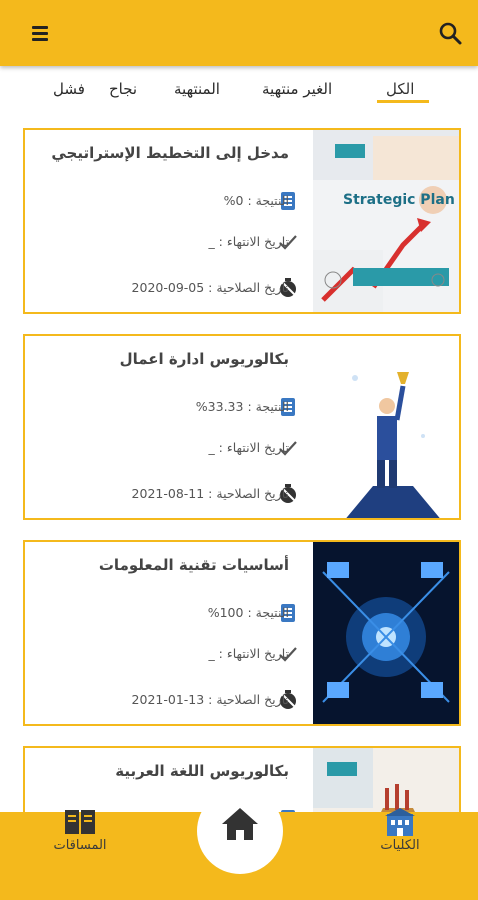  What do you see at coordinates (210, 699) in the screenshot?
I see `course-expiry: تاريخ الصلاحية : 13-01-2021` at bounding box center [210, 699].